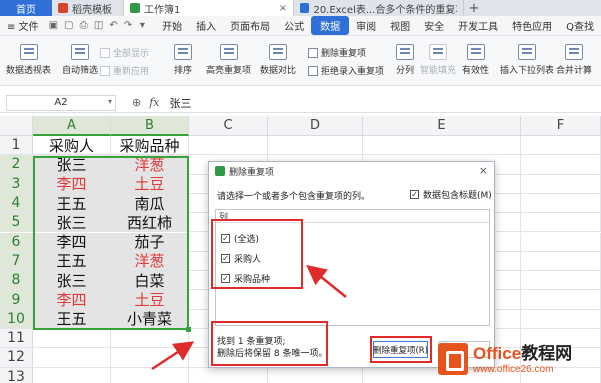 This screenshot has height=383, width=601. I want to click on menu-formulas: 公式, so click(294, 25).